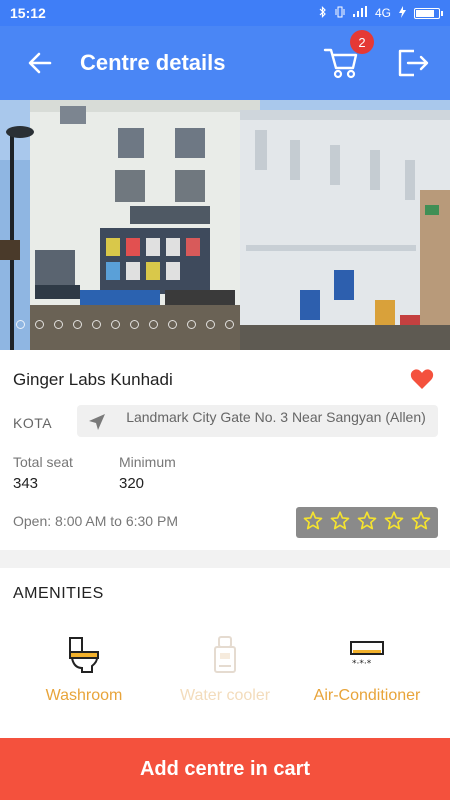 Image resolution: width=450 pixels, height=800 pixels. I want to click on total-seat-value: 343, so click(26, 483).